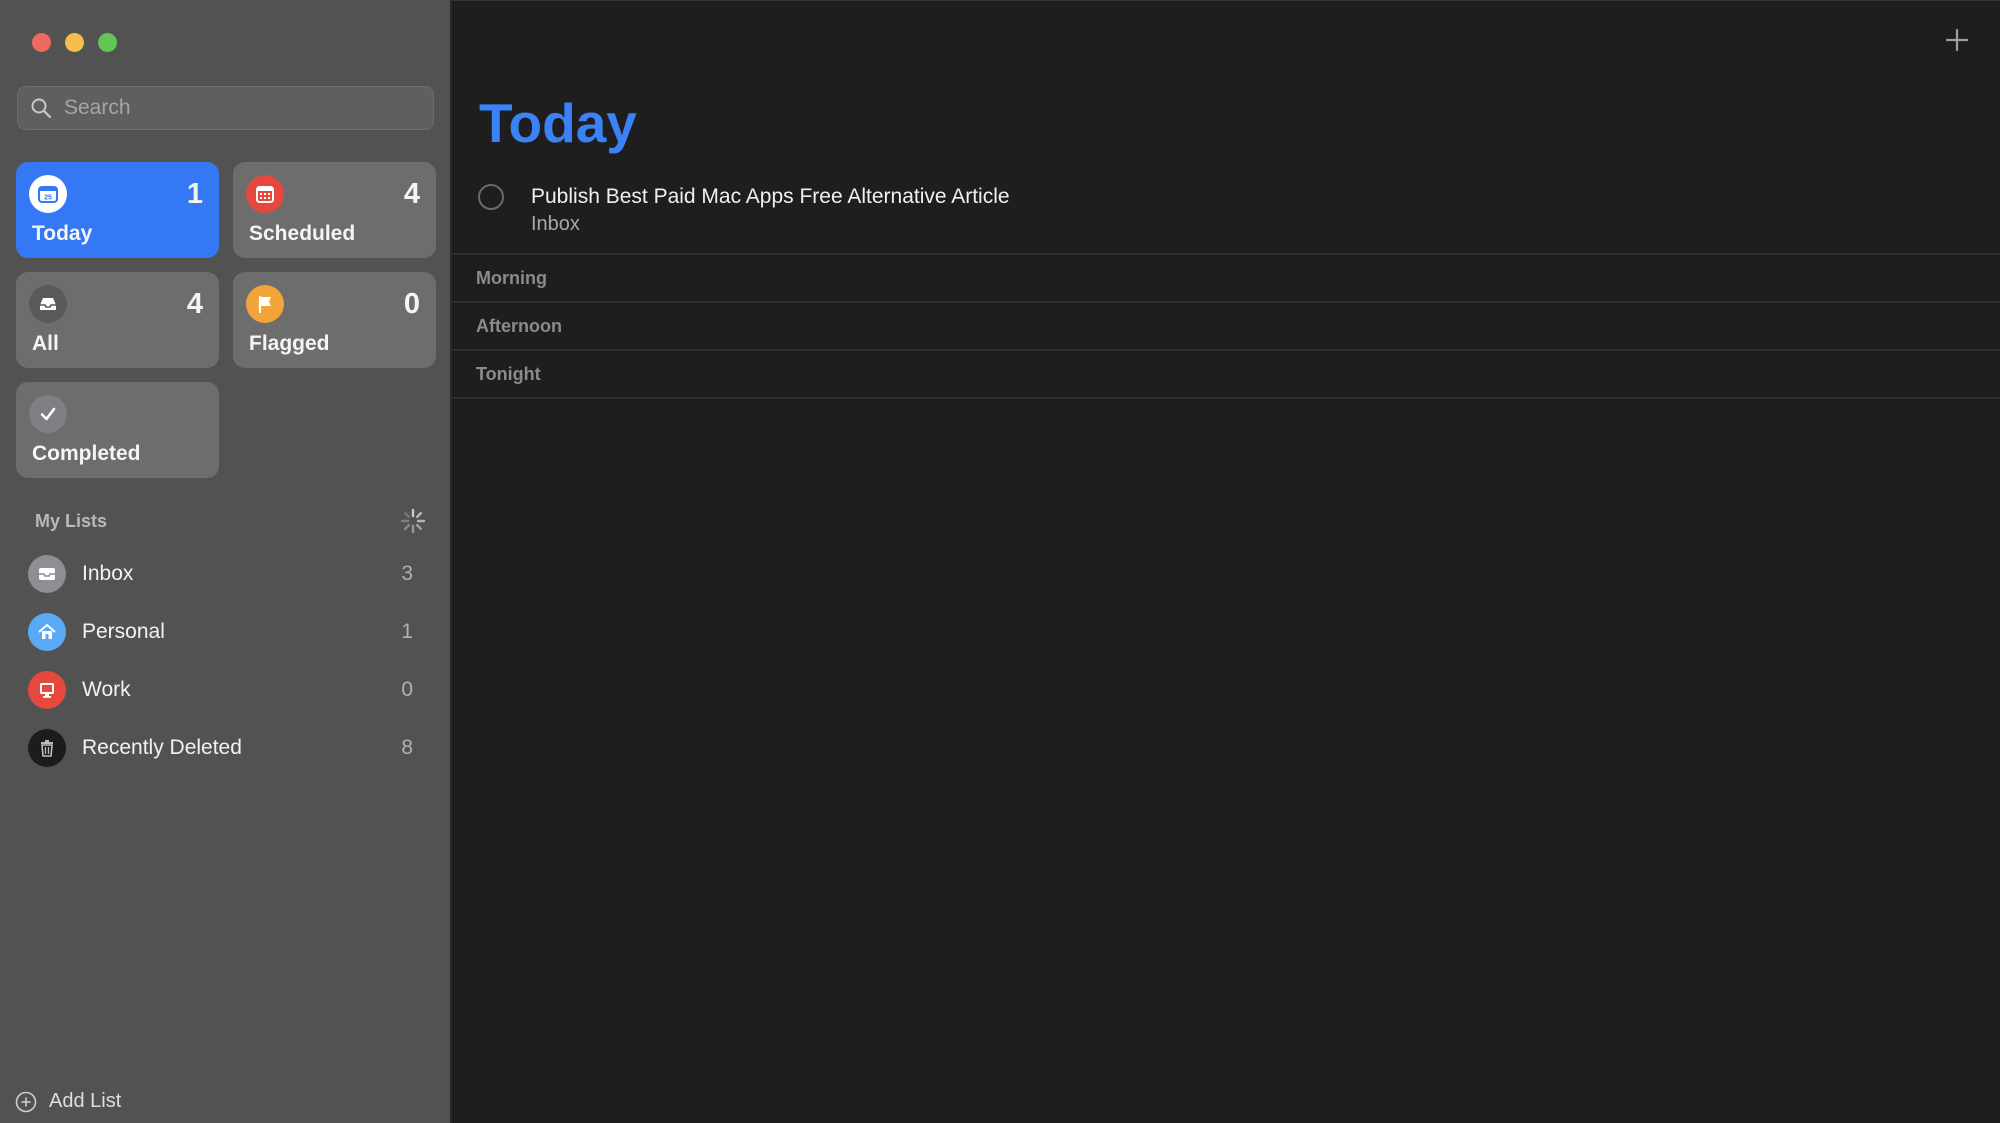  I want to click on search-field, so click(225, 108).